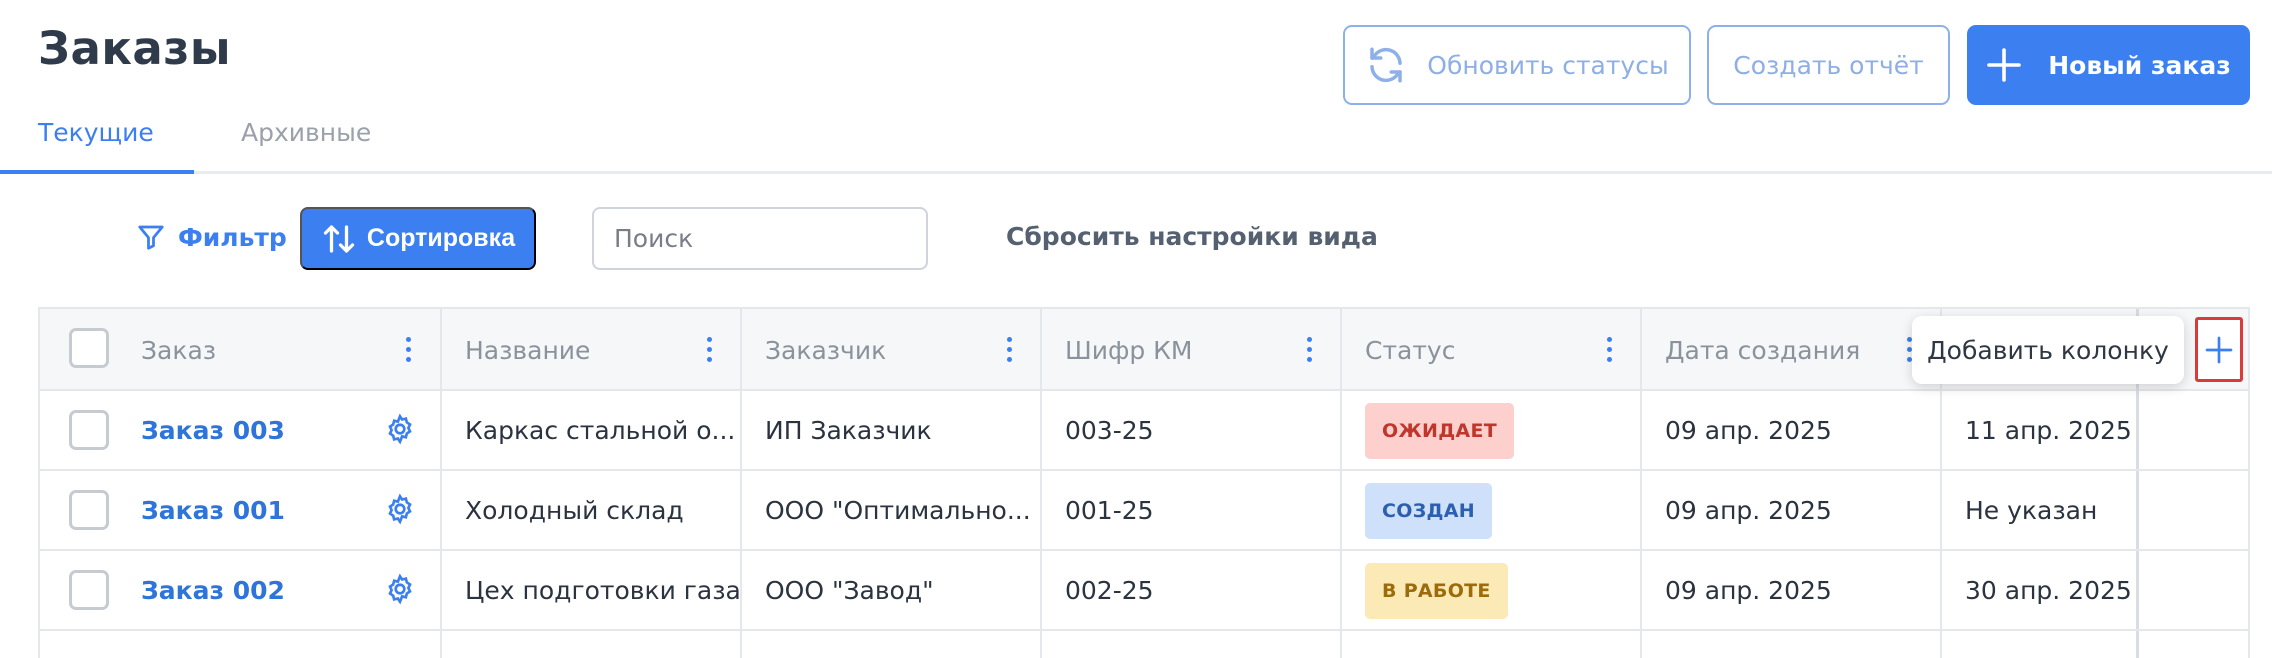  What do you see at coordinates (1109, 590) in the screenshot?
I see `order-code: 002-25` at bounding box center [1109, 590].